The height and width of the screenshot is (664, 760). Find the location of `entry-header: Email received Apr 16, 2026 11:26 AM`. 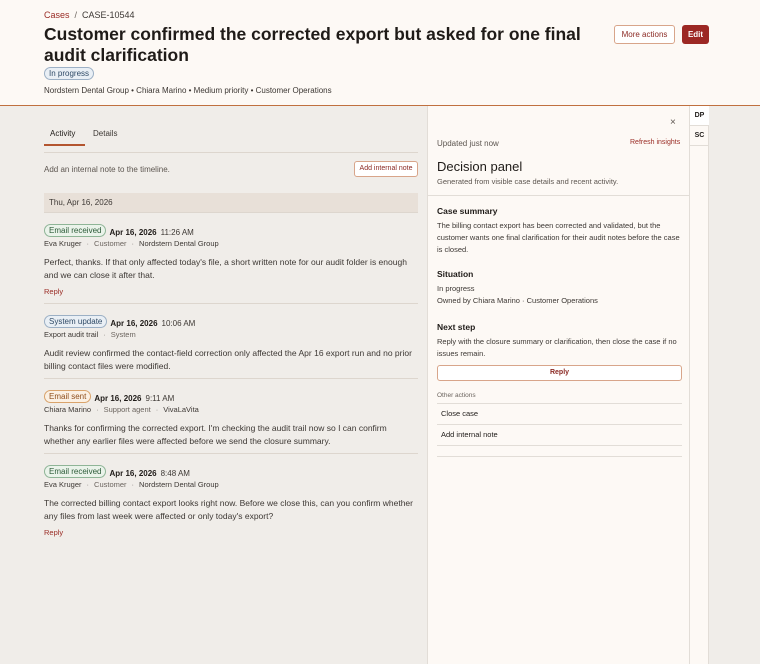

entry-header: Email received Apr 16, 2026 11:26 AM is located at coordinates (119, 230).